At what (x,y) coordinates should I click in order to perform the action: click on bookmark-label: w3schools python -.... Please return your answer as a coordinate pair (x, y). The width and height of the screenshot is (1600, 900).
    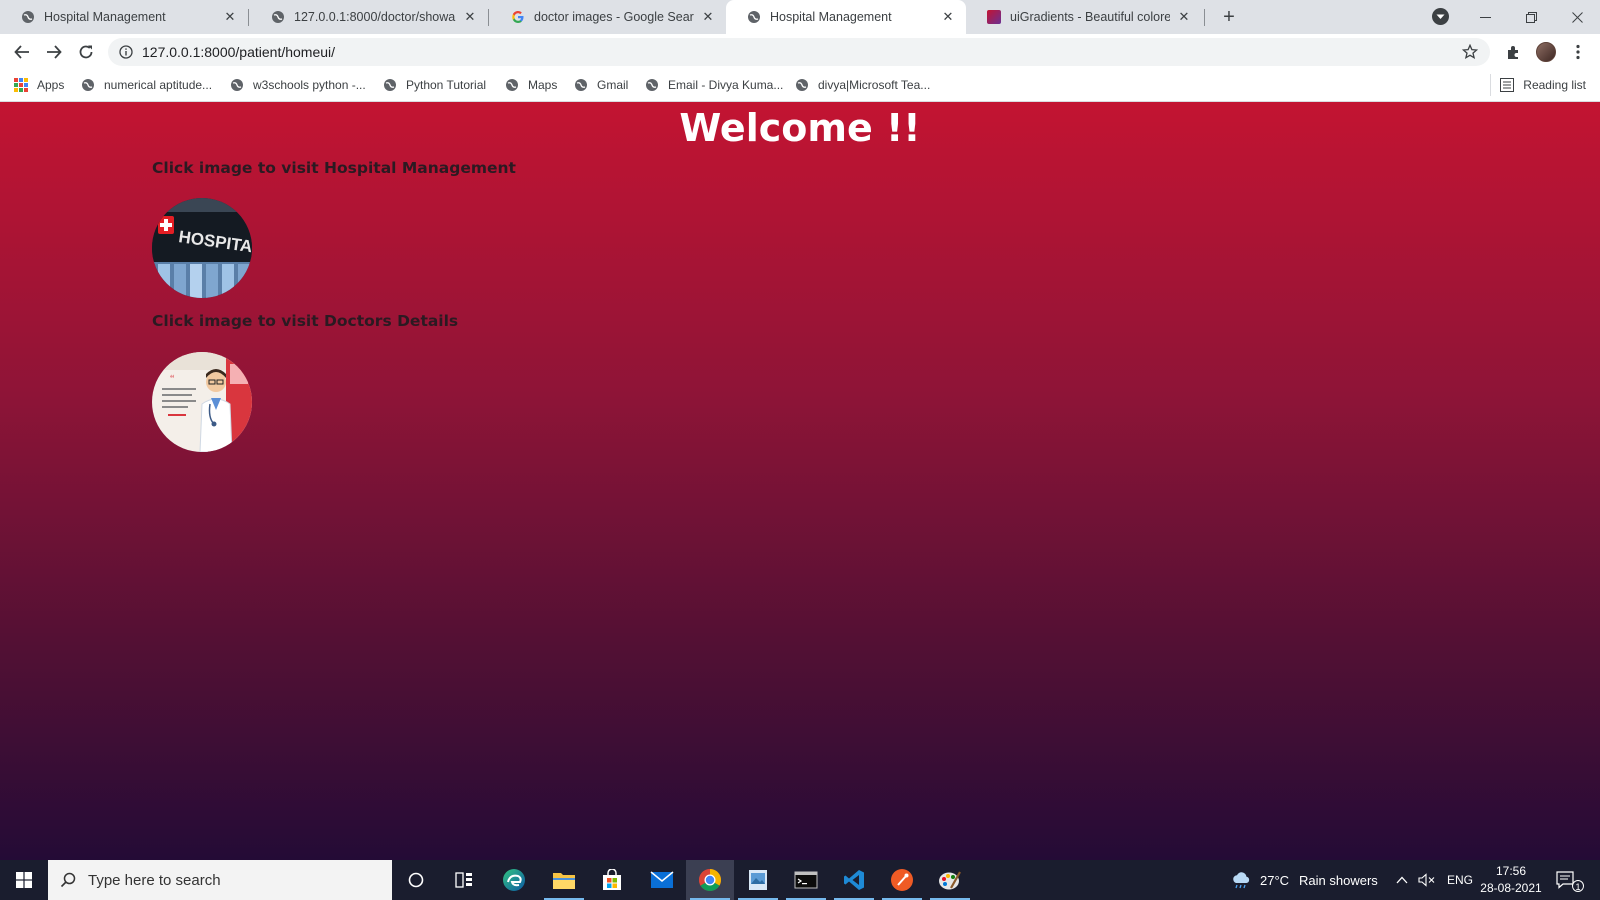
    Looking at the image, I should click on (309, 85).